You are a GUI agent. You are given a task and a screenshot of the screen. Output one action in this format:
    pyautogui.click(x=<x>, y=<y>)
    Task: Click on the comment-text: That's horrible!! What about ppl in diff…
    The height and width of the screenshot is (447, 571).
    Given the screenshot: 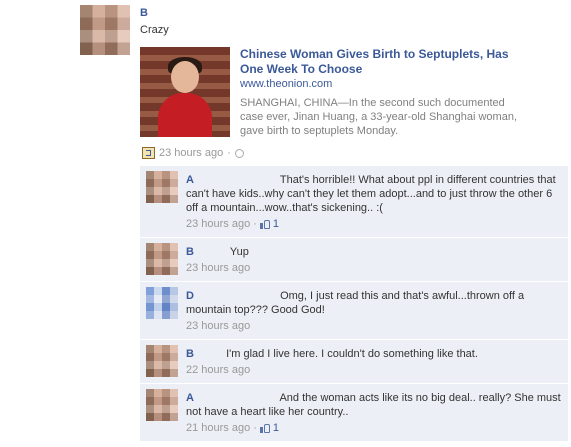 What is the action you would take?
    pyautogui.click(x=371, y=194)
    